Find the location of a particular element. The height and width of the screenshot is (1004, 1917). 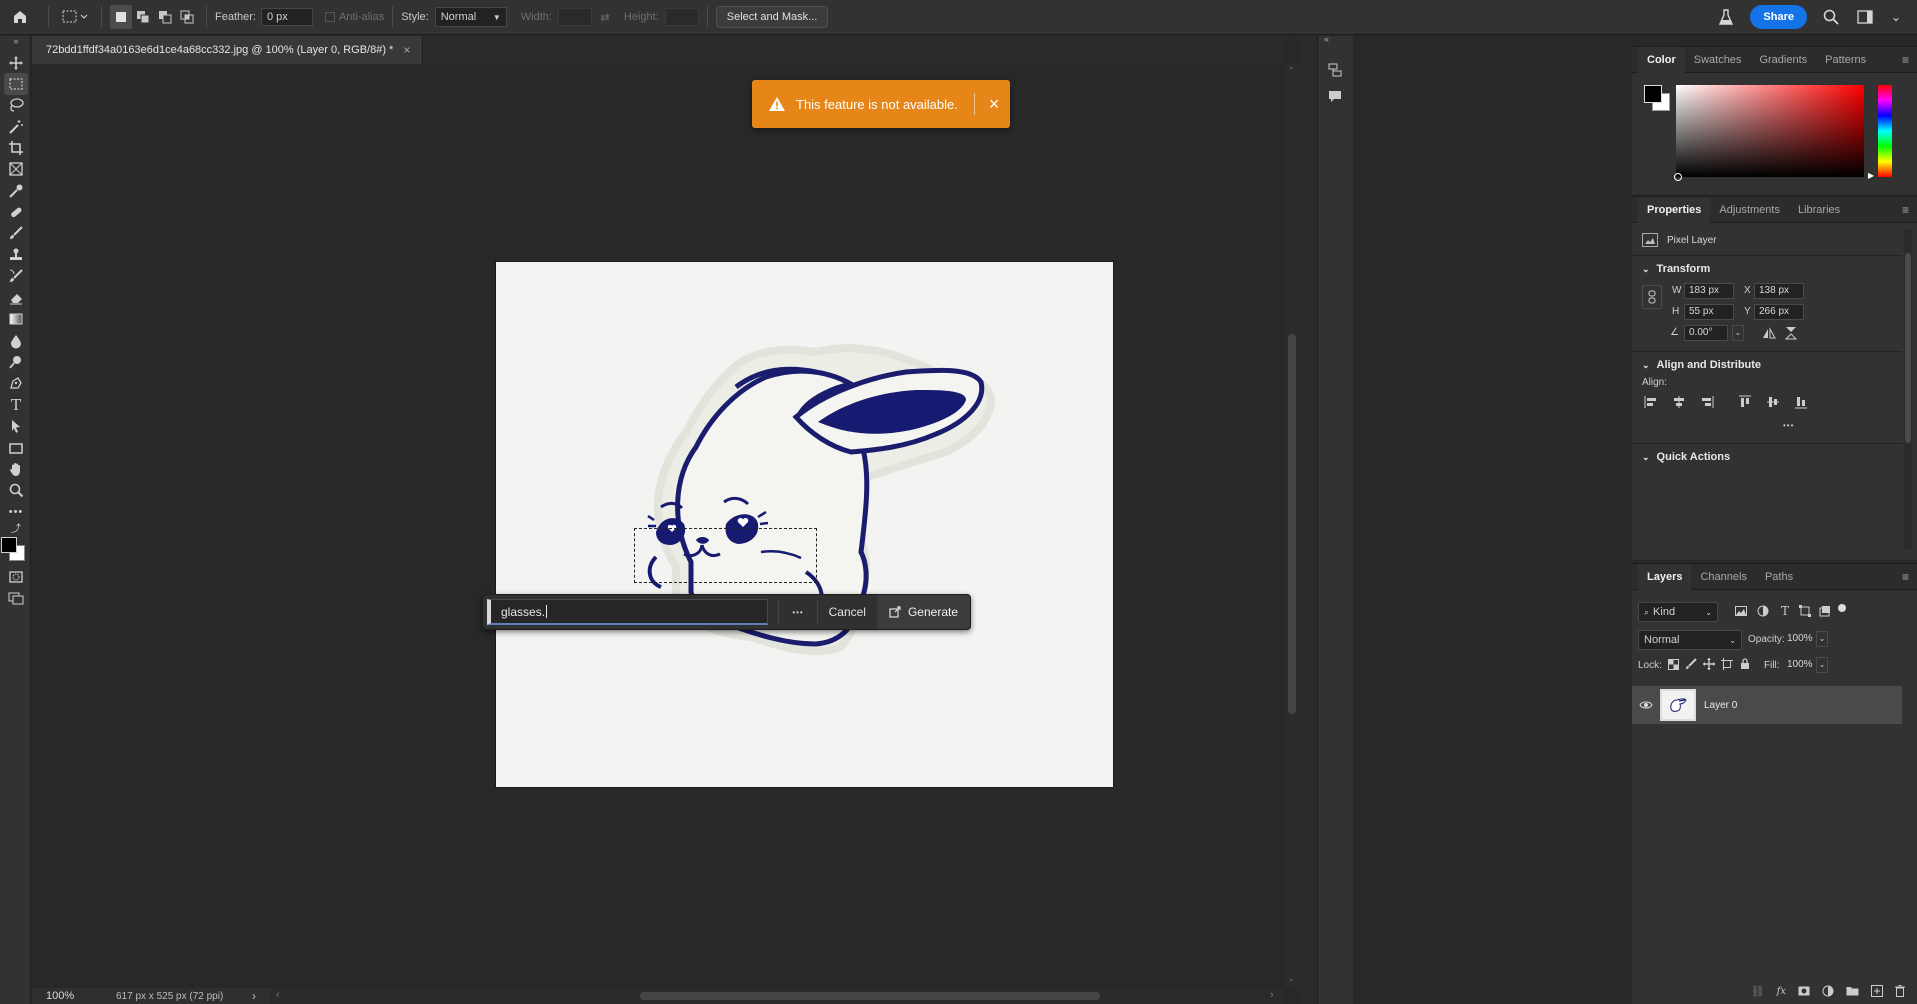

lasso-tool-icon is located at coordinates (16, 105).